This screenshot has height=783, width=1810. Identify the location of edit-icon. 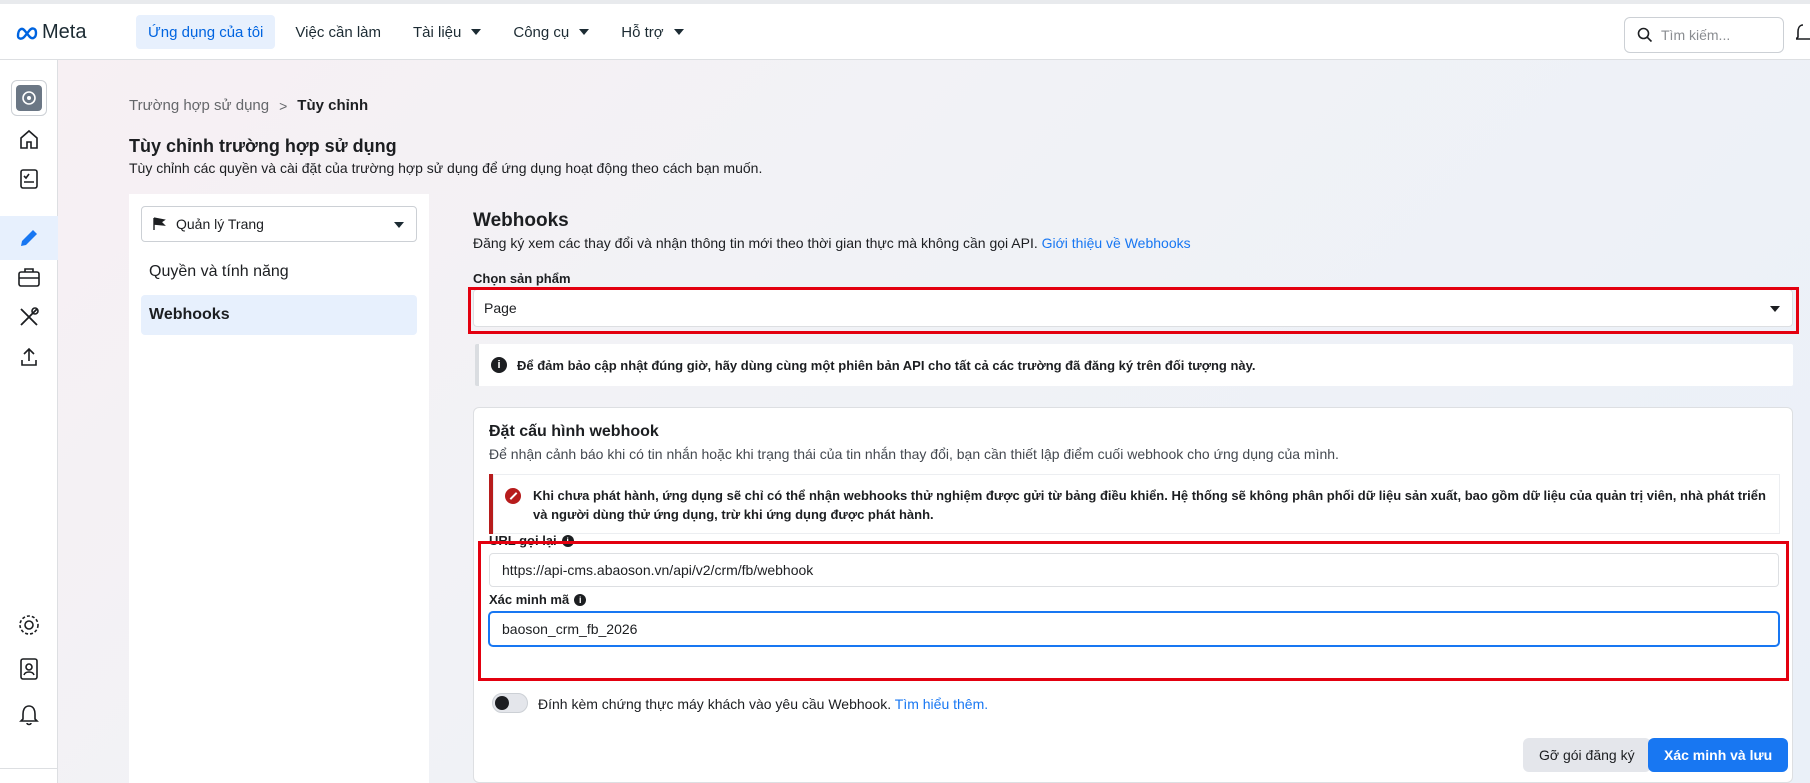
(29, 238).